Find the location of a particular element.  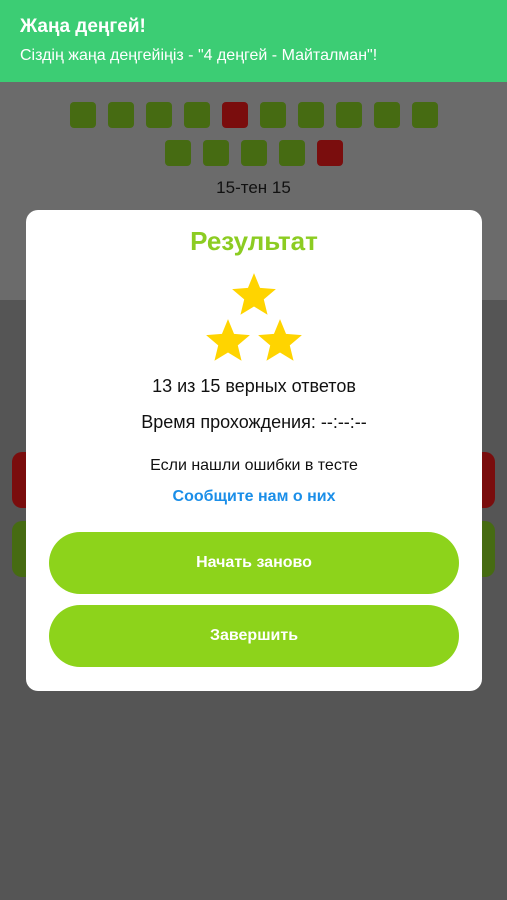

notification-title: Жаңа деңгей! is located at coordinates (83, 26).